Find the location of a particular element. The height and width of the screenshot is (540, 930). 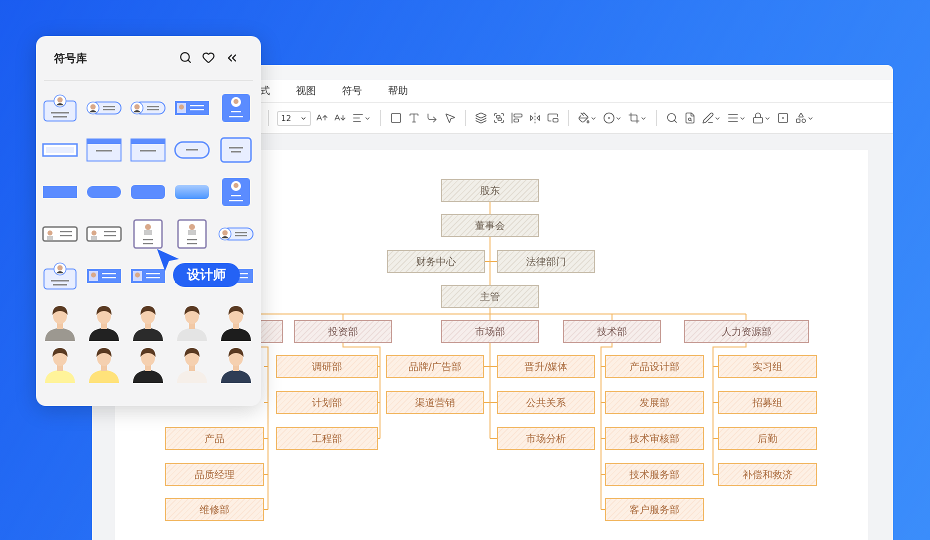

org-node: 晋升/媒体 is located at coordinates (546, 366).